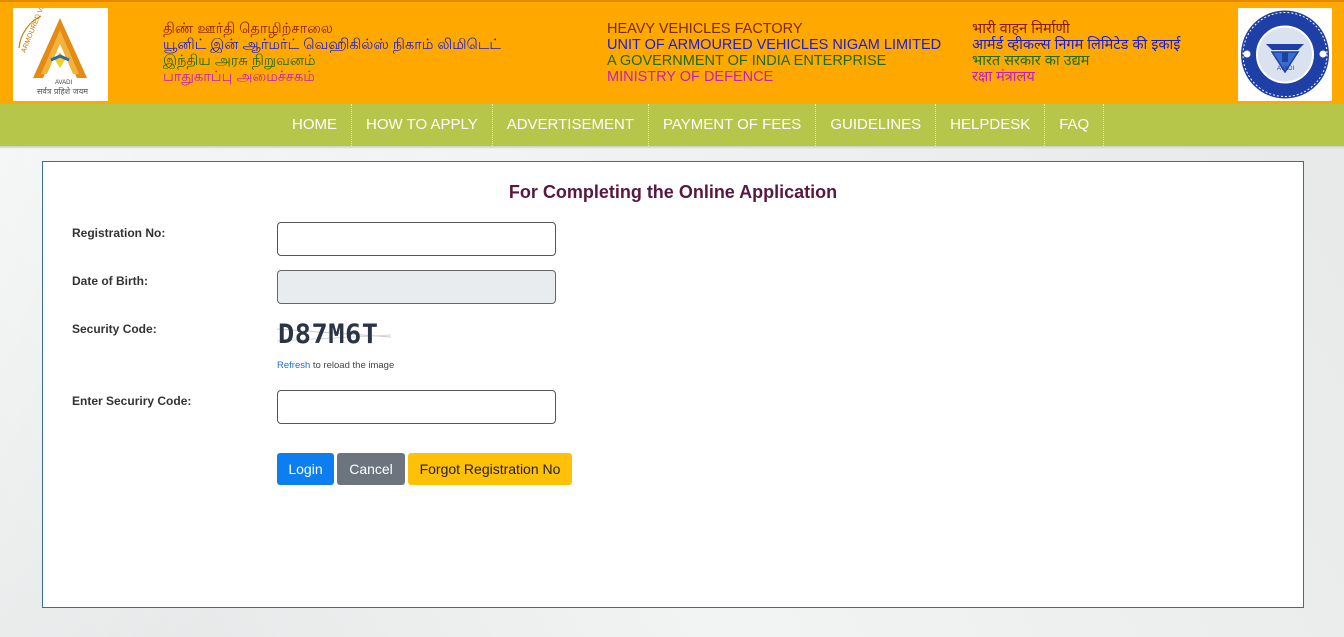 The height and width of the screenshot is (637, 1344). I want to click on hvf-avadi-emblem-icon: AVADI, so click(1285, 54).